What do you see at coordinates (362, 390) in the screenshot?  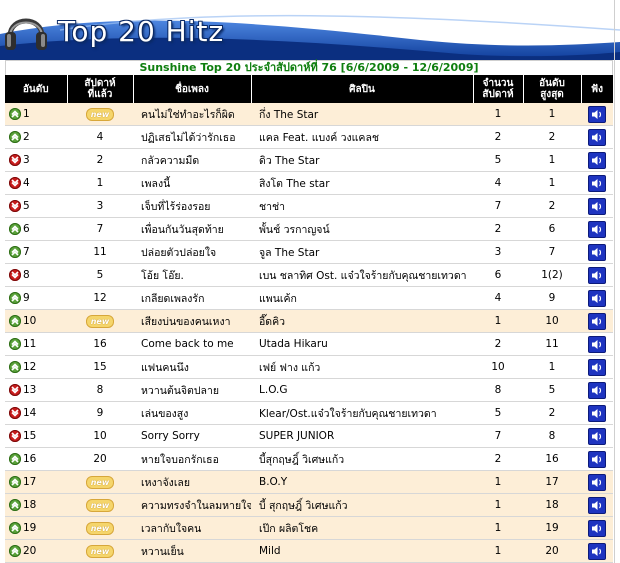 I see `artist-cell: L.O.G` at bounding box center [362, 390].